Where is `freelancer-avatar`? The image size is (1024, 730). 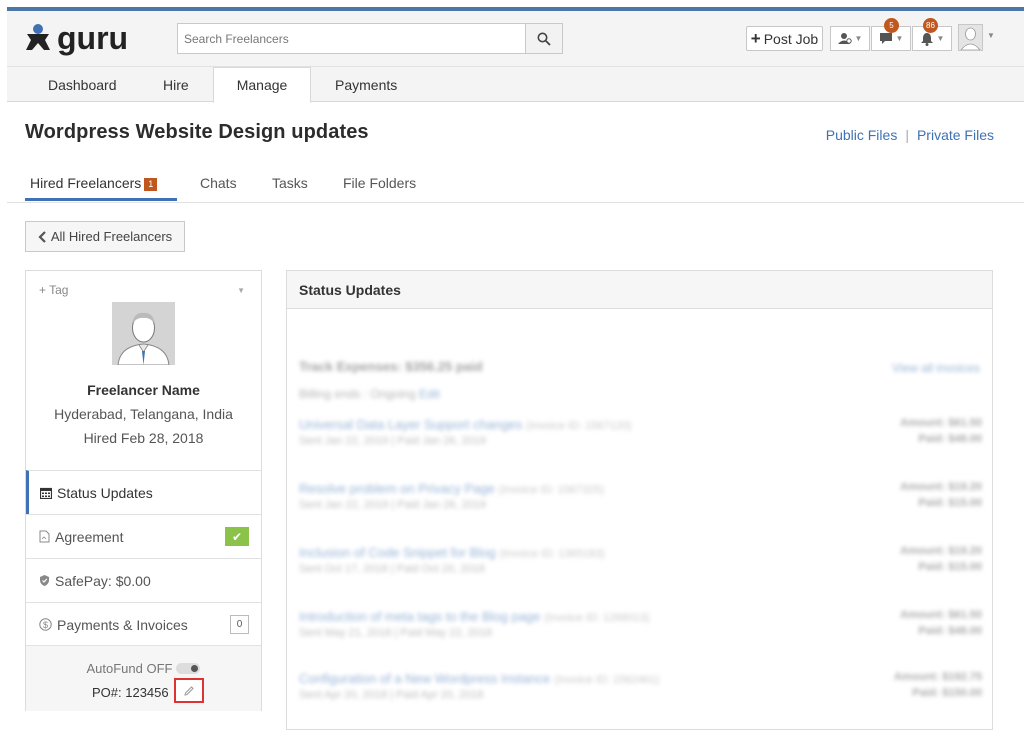
freelancer-avatar is located at coordinates (143, 333).